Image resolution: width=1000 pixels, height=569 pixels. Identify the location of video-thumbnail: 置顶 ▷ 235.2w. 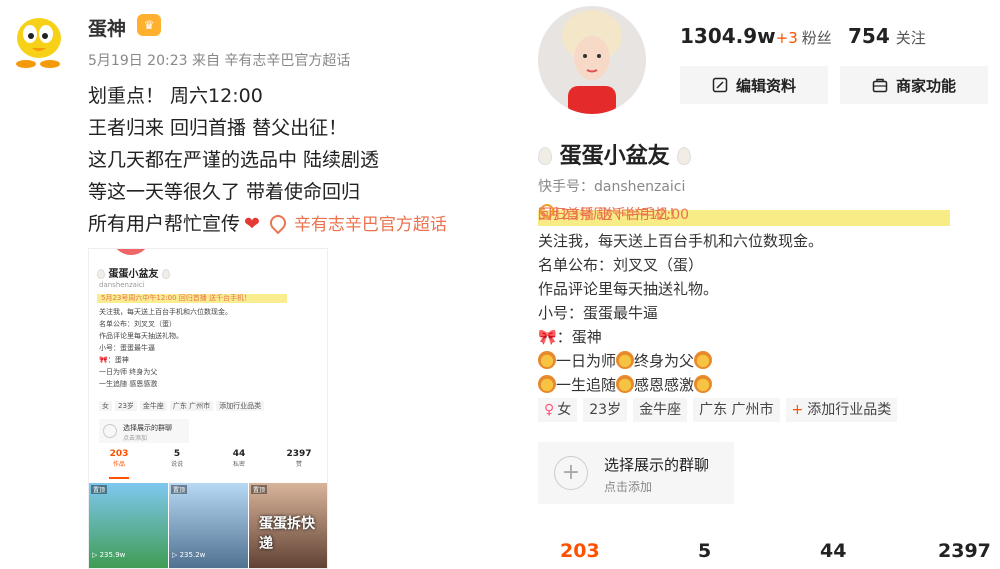
(208, 525).